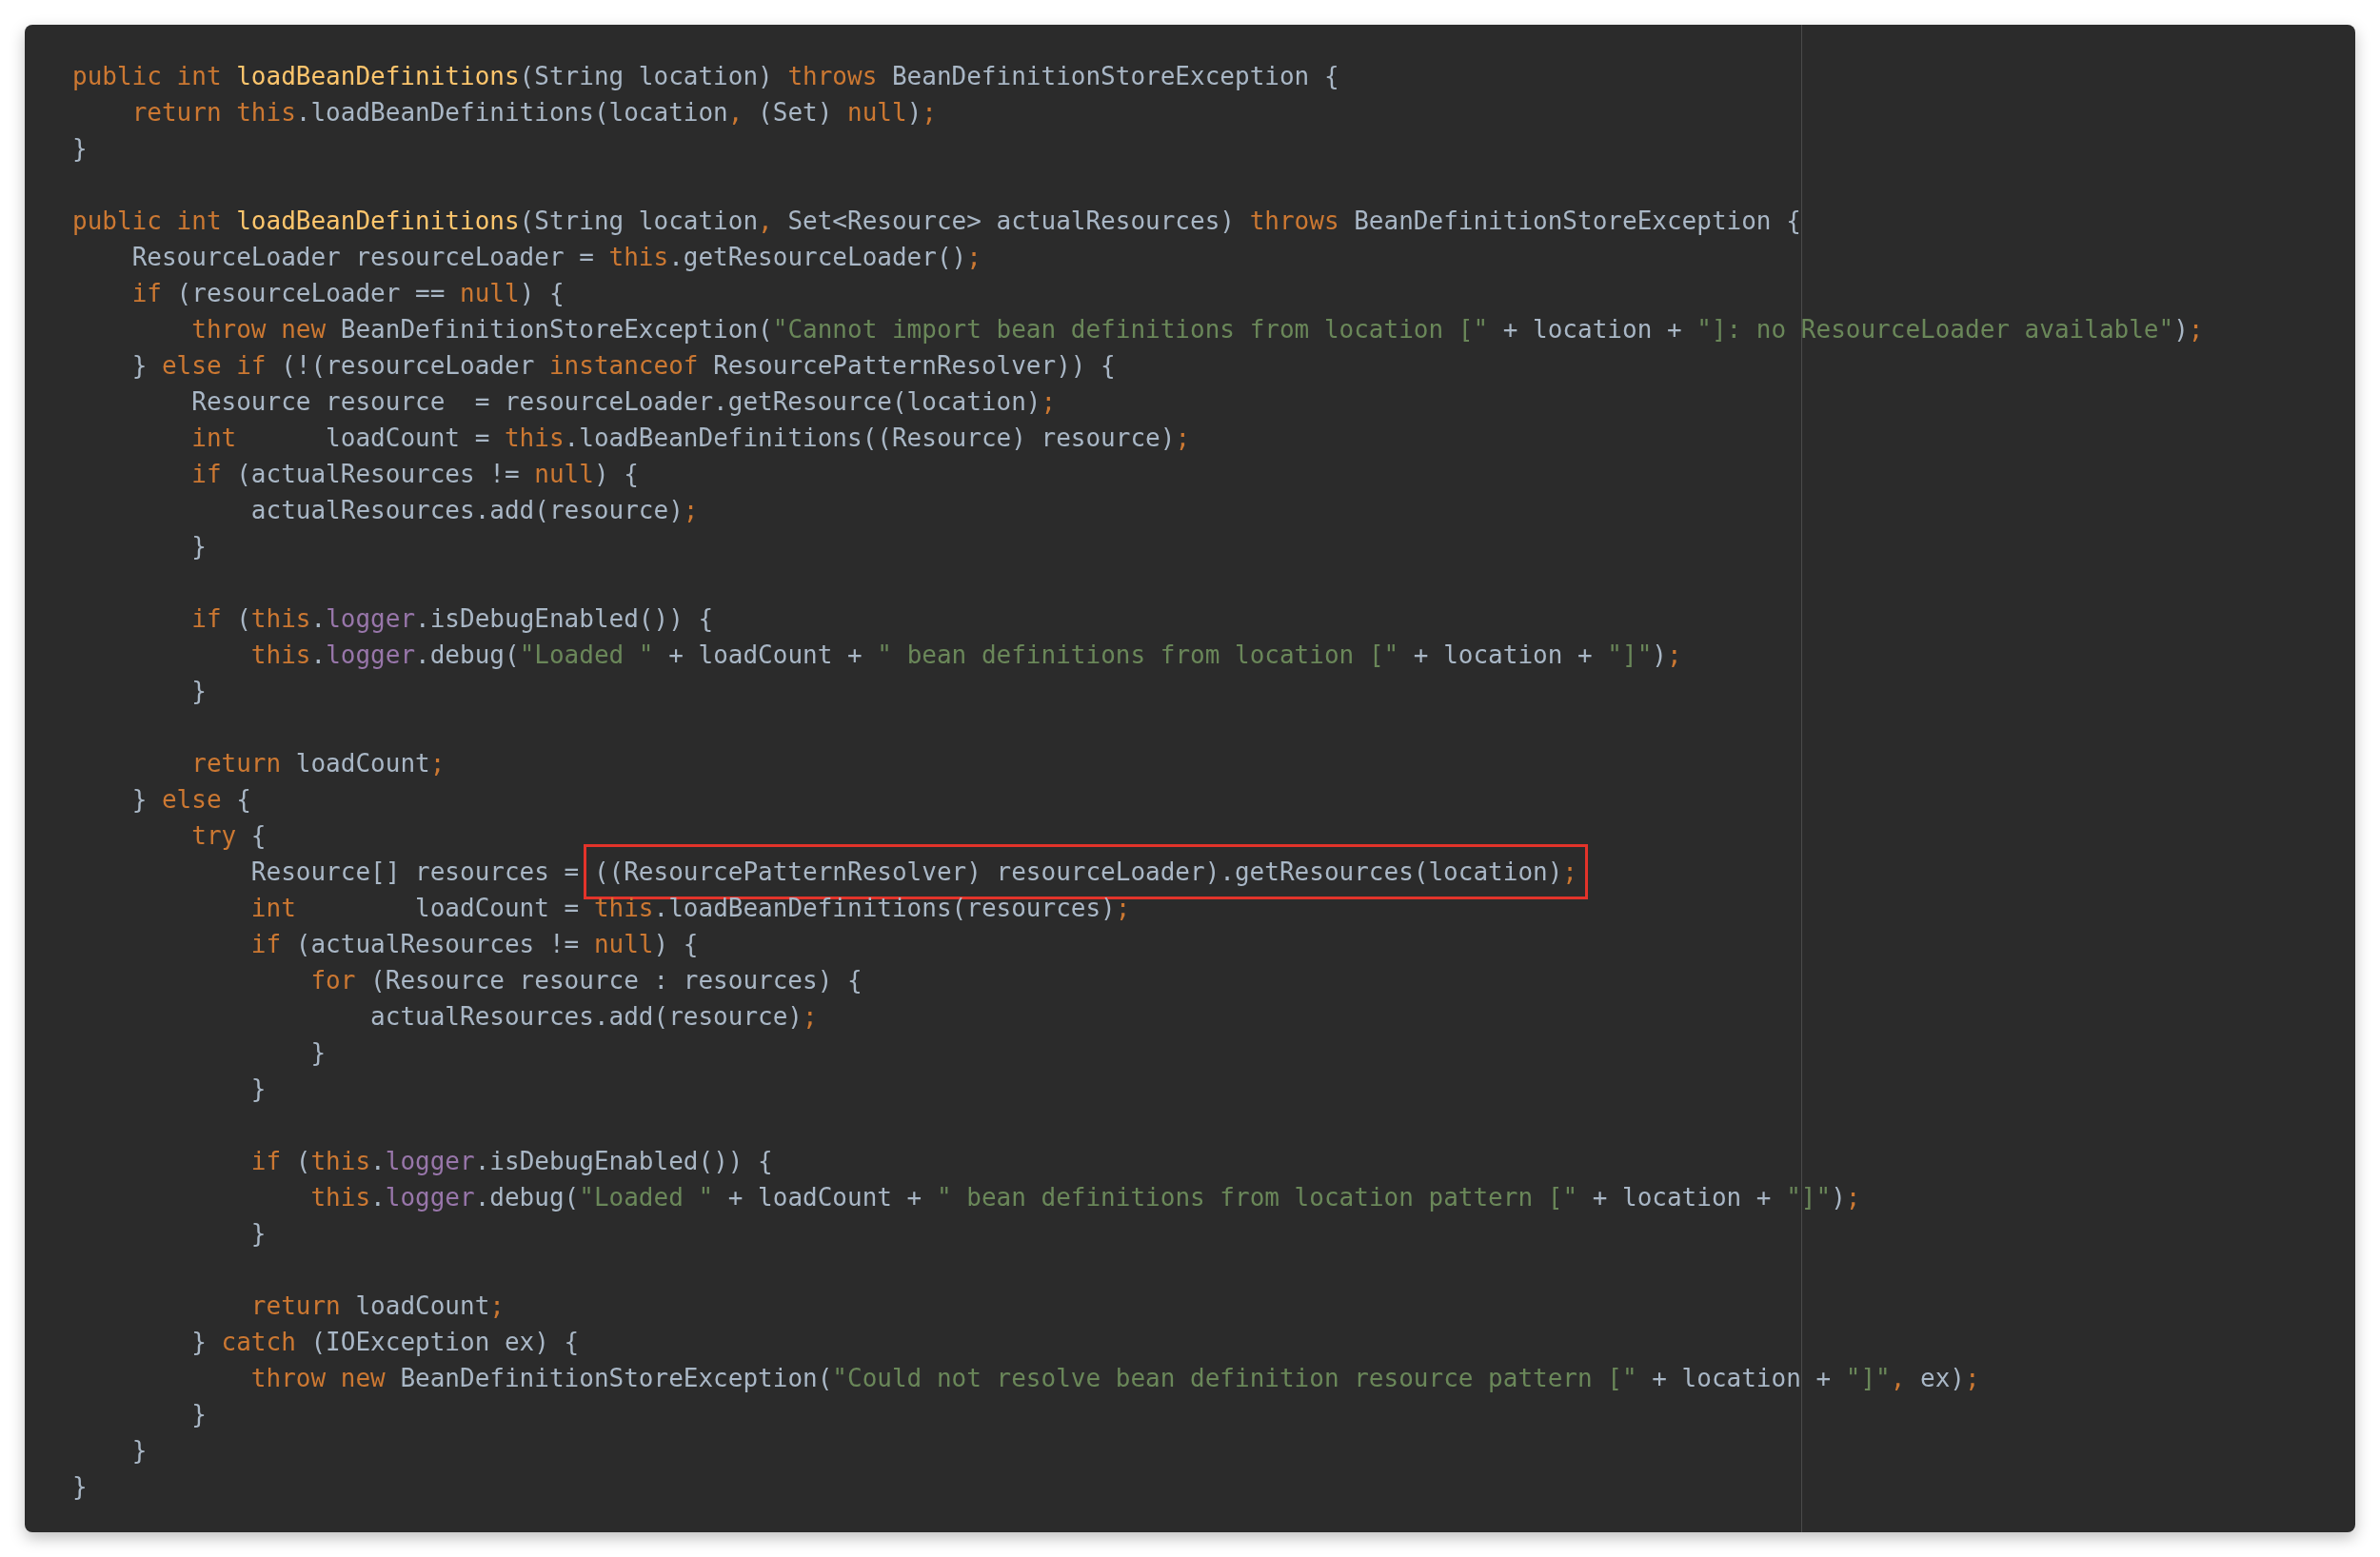  What do you see at coordinates (586, 981) in the screenshot?
I see `code-line: for (Resource resource : resources) {` at bounding box center [586, 981].